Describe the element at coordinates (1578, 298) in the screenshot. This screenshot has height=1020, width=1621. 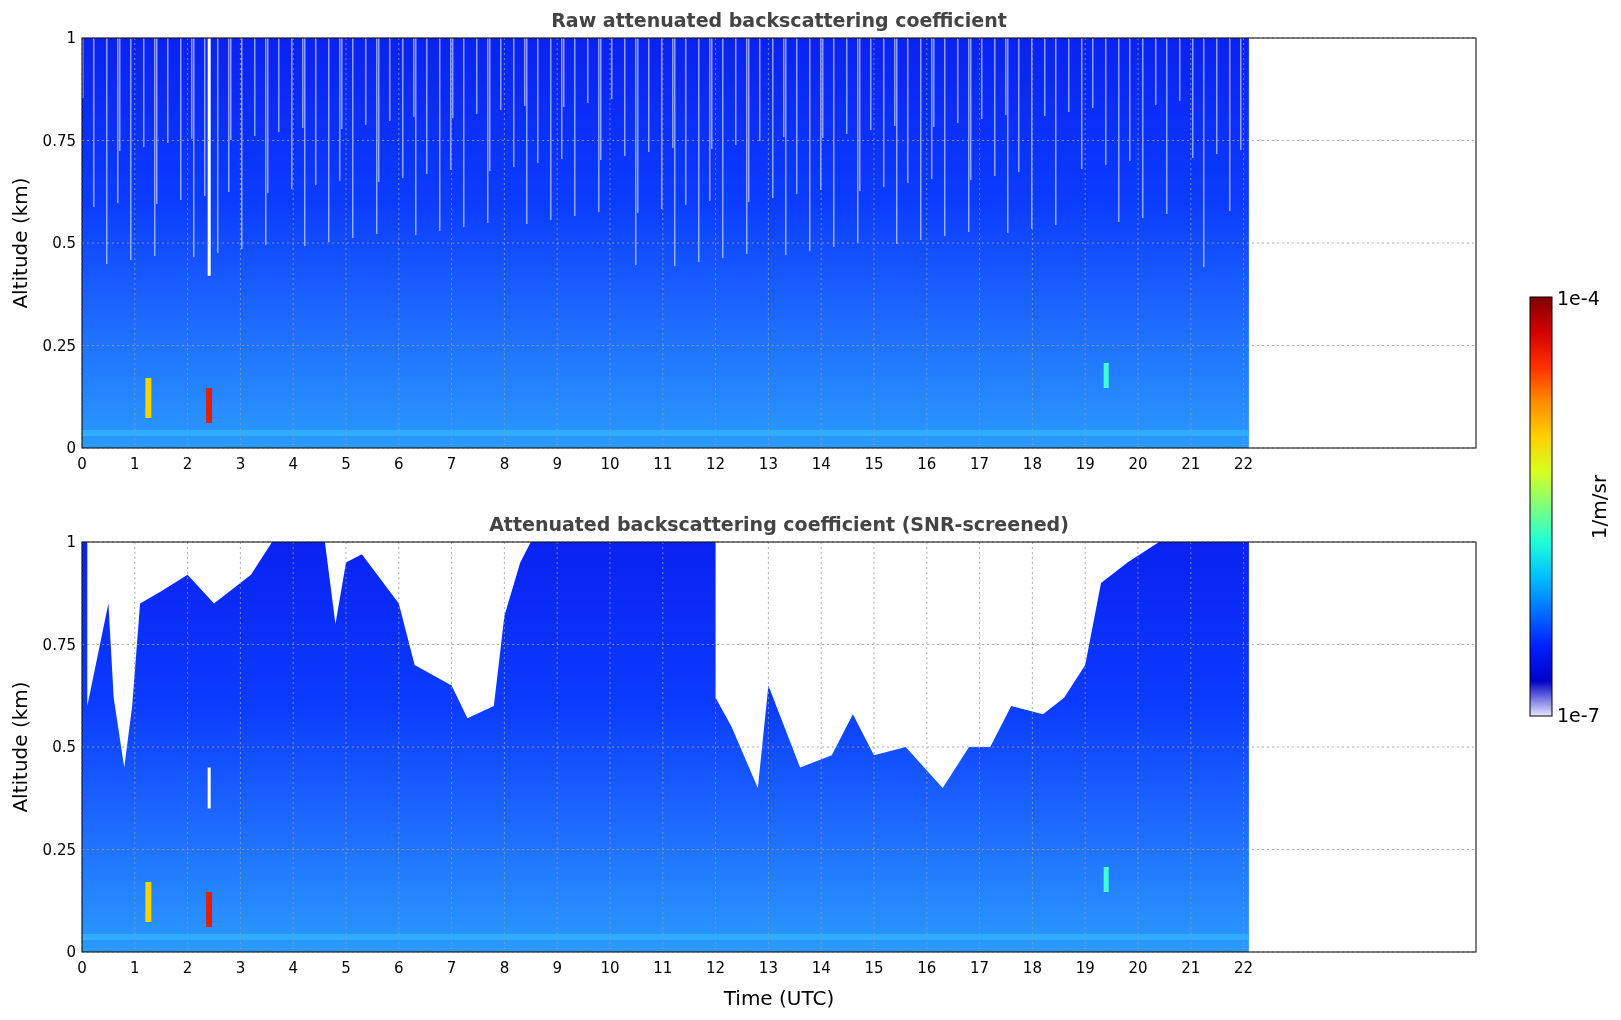
I see `colorbar-max-label: 1e-4` at that location.